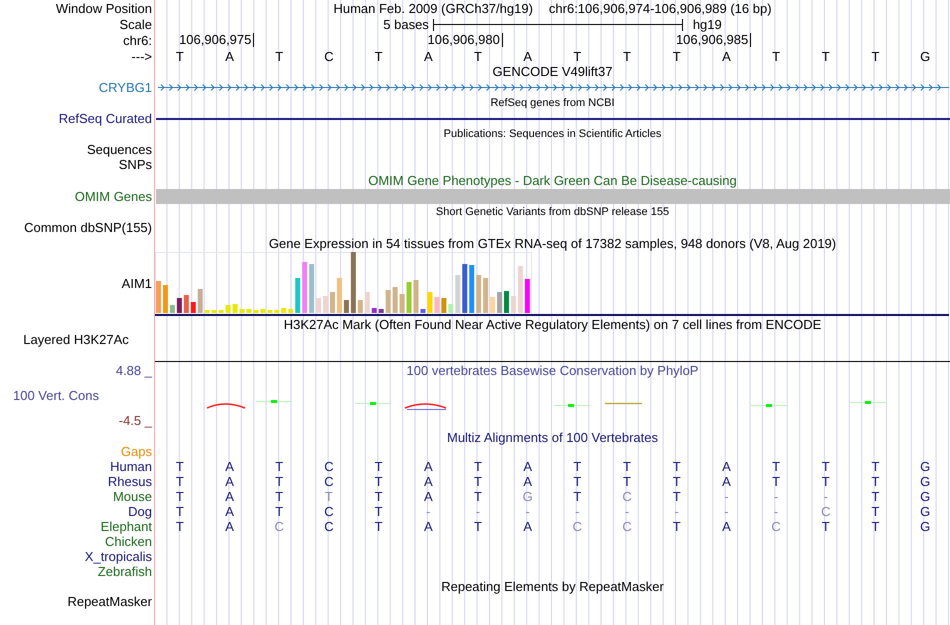 This screenshot has height=625, width=950. I want to click on track-title: RefSeq genes from NCBI, so click(552, 103).